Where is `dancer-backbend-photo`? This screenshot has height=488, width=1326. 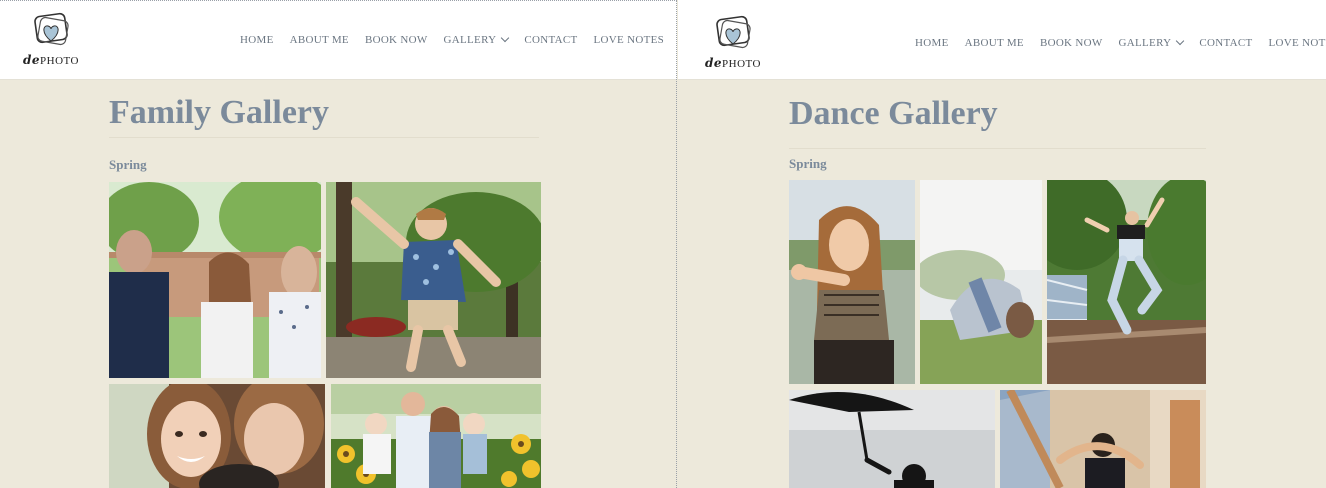 dancer-backbend-photo is located at coordinates (981, 282).